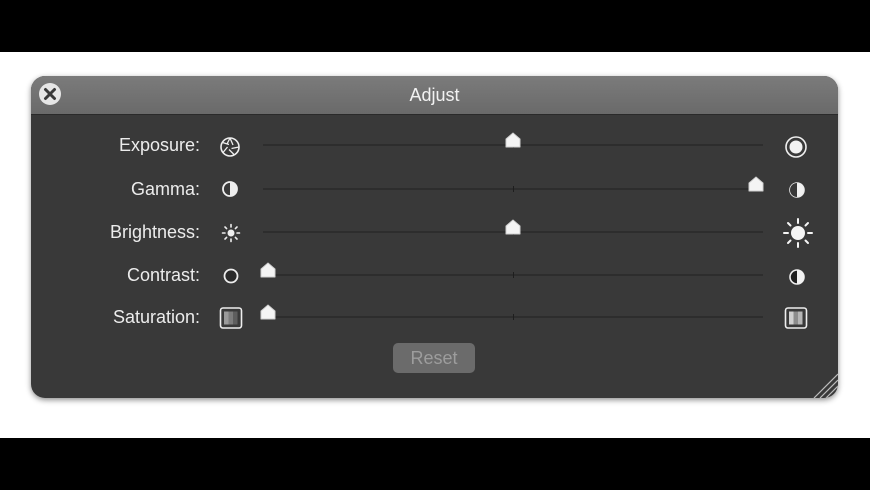 This screenshot has width=870, height=490. Describe the element at coordinates (796, 145) in the screenshot. I see `aperture-open-icon` at that location.